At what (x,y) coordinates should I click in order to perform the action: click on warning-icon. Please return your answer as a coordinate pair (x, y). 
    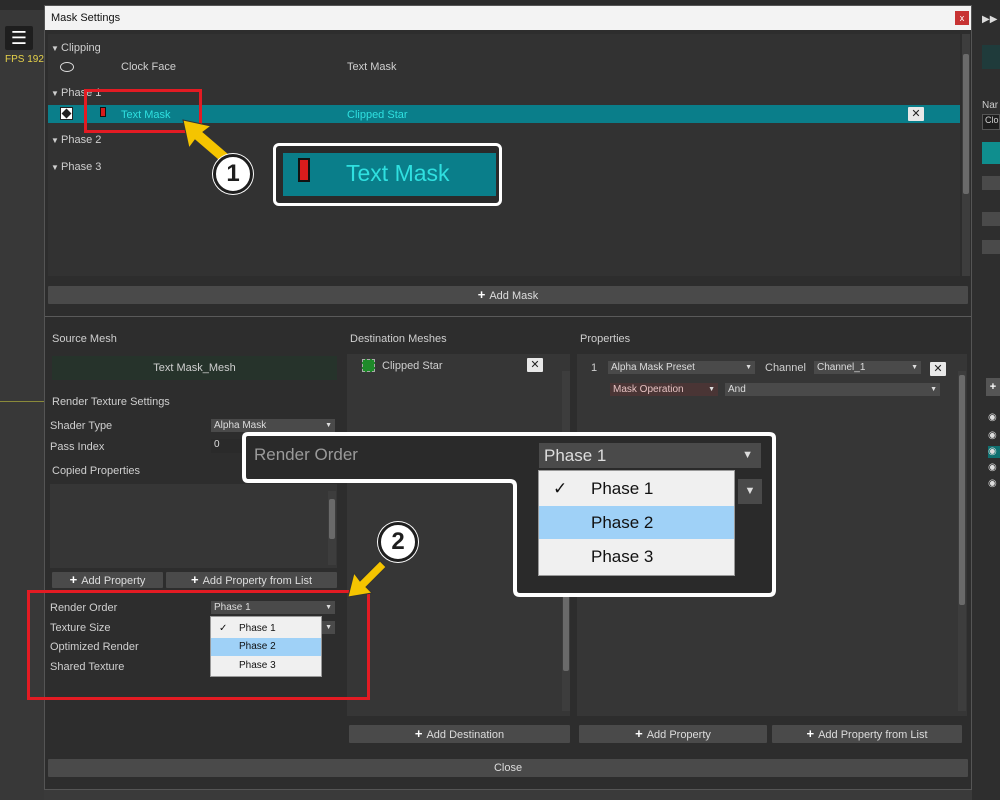
    Looking at the image, I should click on (304, 170).